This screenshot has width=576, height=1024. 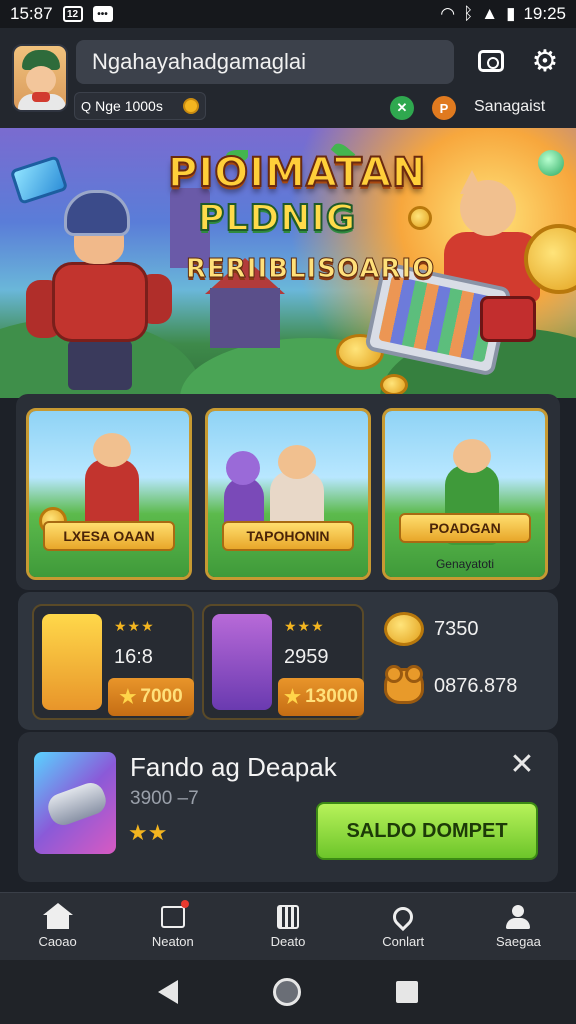 What do you see at coordinates (129, 106) in the screenshot?
I see `balance-pill-text: Nge 1000s` at bounding box center [129, 106].